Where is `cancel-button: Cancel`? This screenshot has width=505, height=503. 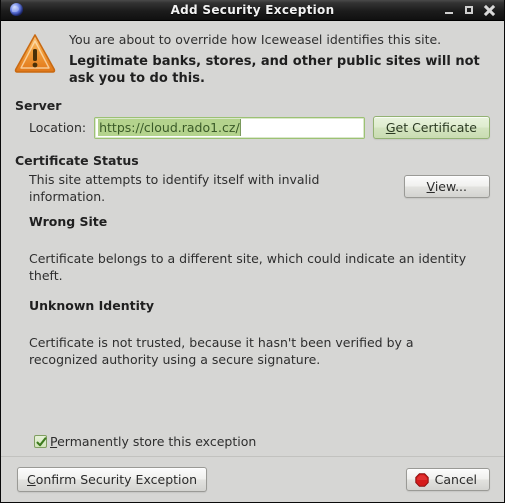
cancel-button: Cancel is located at coordinates (447, 479).